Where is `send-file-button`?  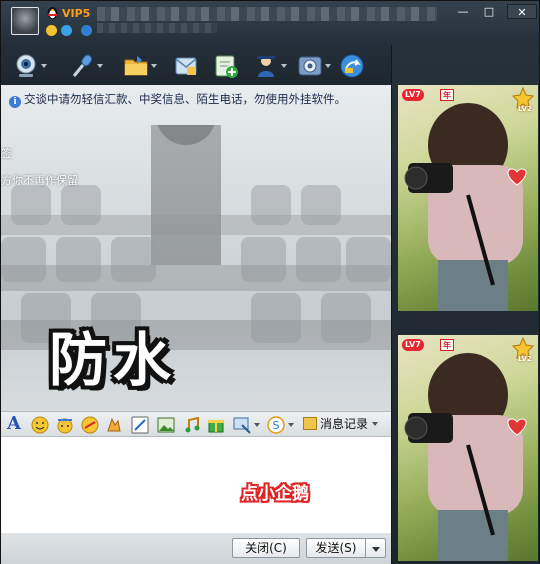
send-file-button is located at coordinates (139, 67).